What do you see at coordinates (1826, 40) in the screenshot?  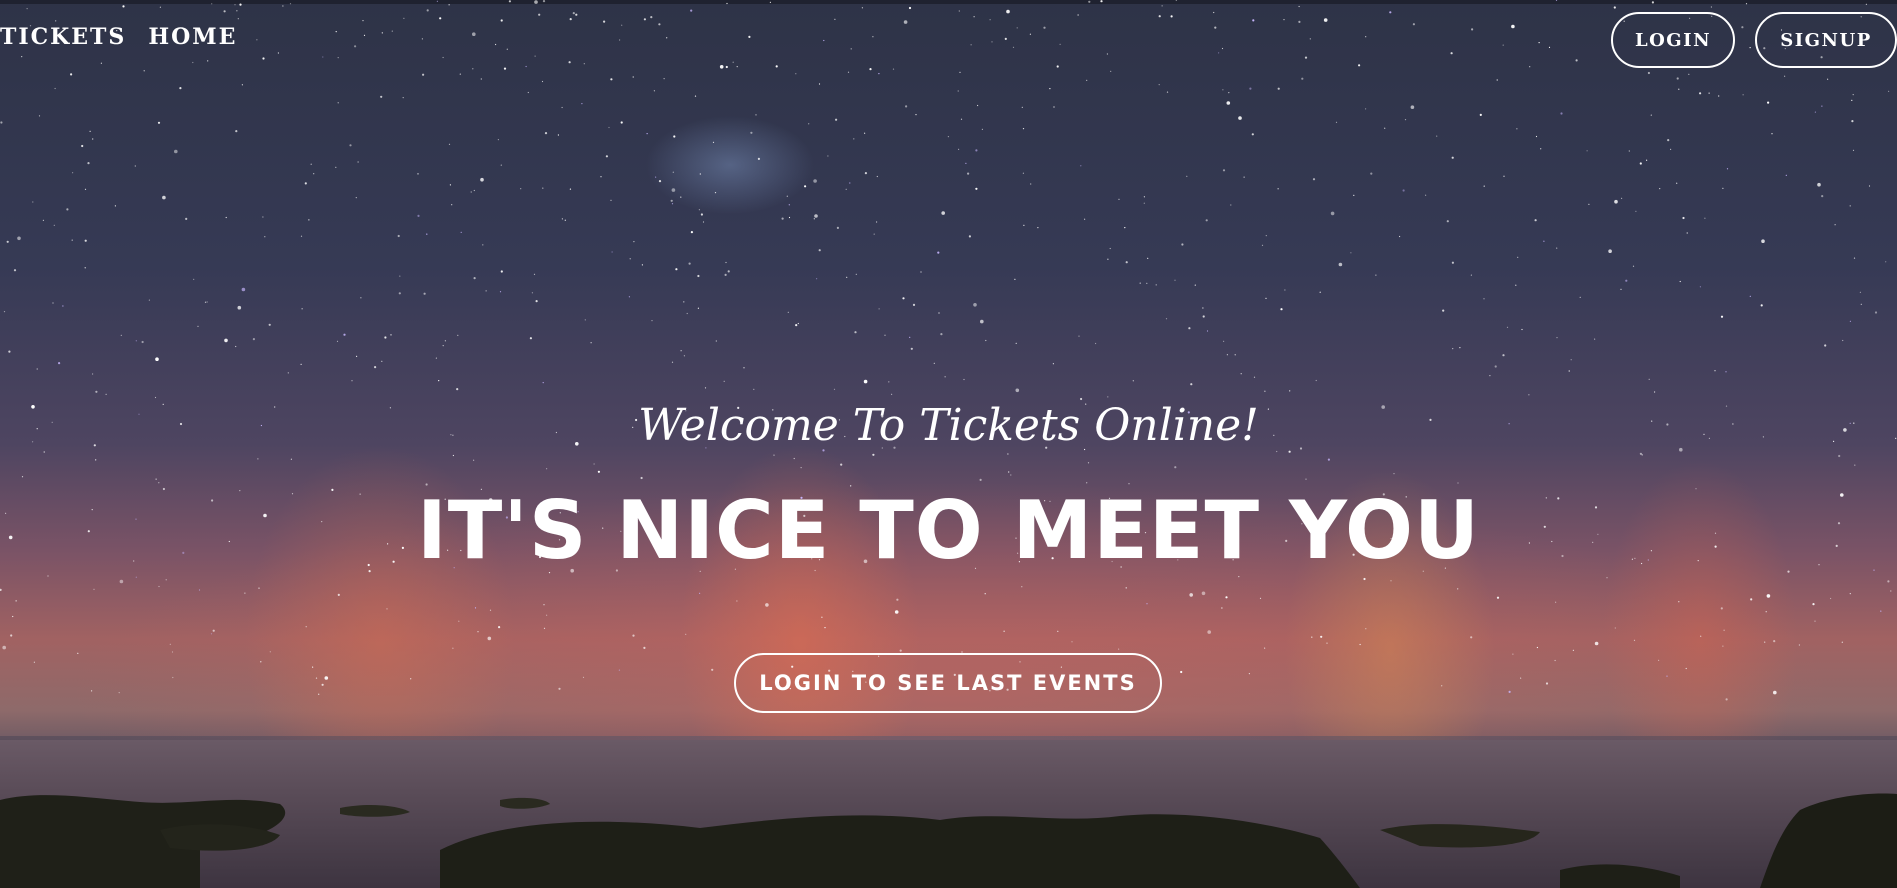 I see `signup-button: SIGNUP` at bounding box center [1826, 40].